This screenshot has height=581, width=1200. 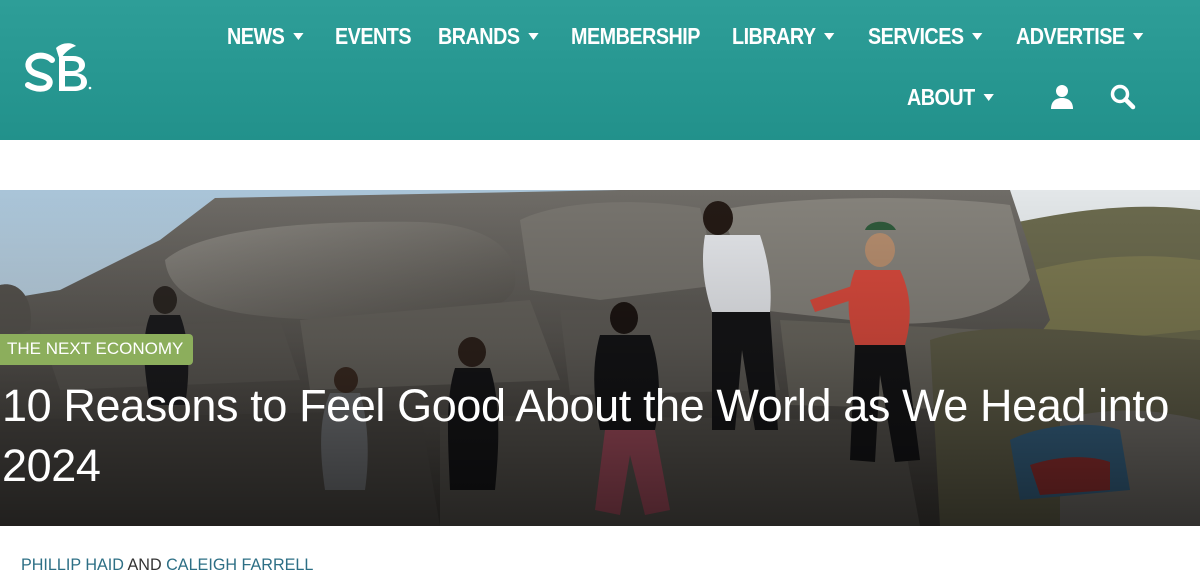 I want to click on nav-item-advertise: ADVERTISE, so click(x=1080, y=36).